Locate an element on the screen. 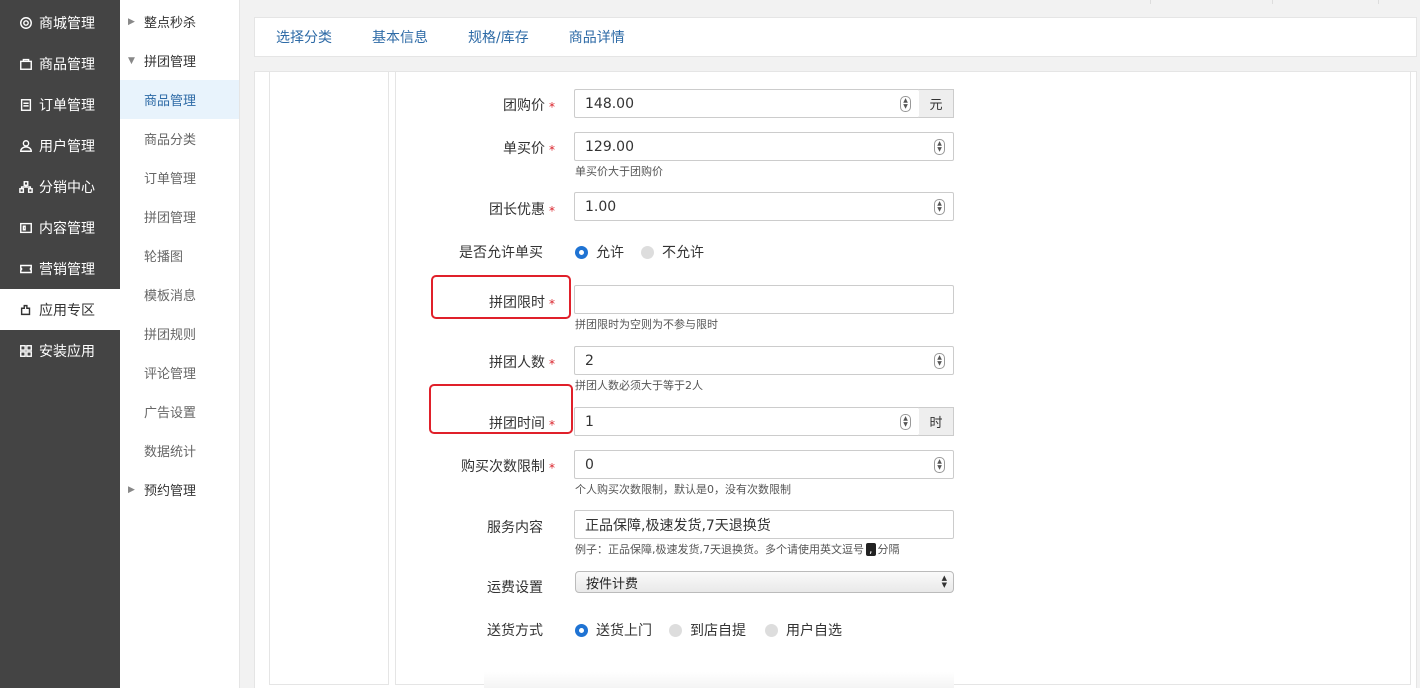 Image resolution: width=1420 pixels, height=688 pixels. single-price-label: 单买价 * is located at coordinates (529, 149).